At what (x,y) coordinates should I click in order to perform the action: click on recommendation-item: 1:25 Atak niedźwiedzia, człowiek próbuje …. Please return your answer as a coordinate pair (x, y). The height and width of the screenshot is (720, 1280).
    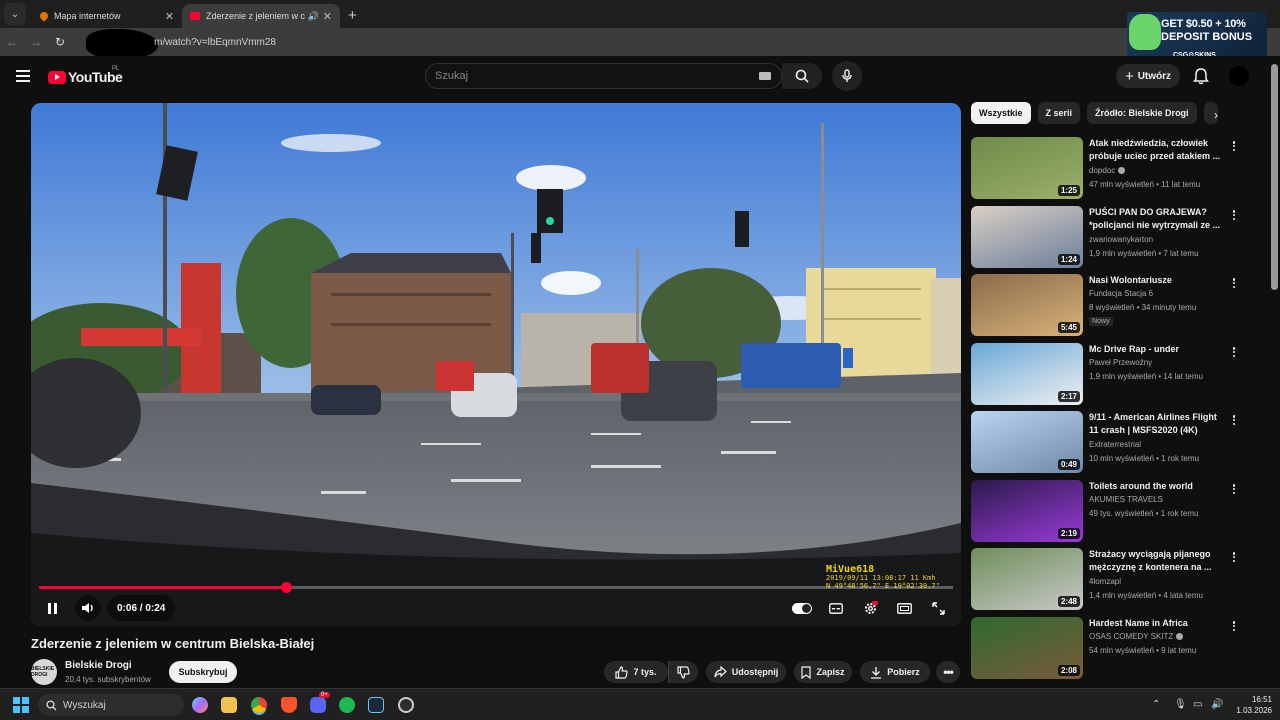
    Looking at the image, I should click on (1111, 168).